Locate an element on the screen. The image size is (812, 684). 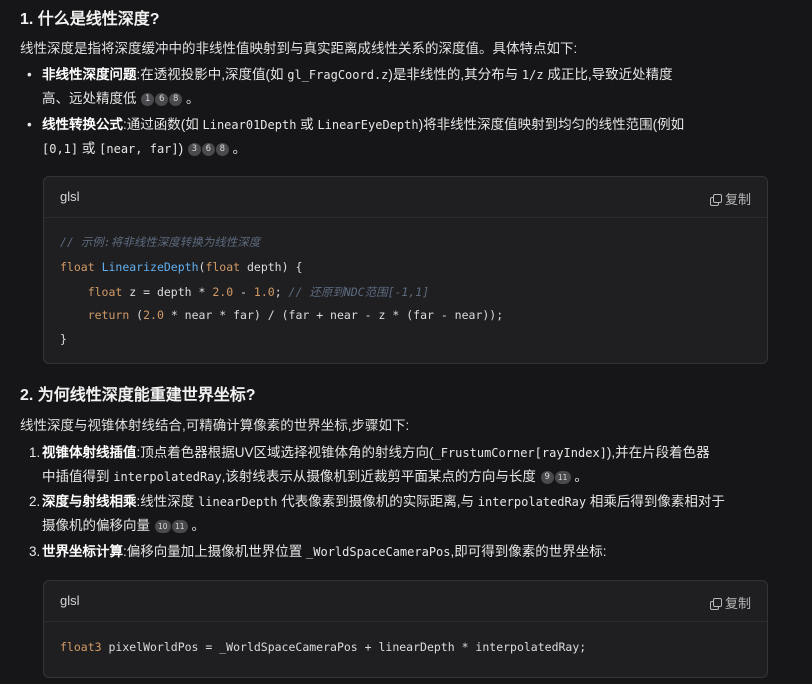
item-text: :通过函数(如 is located at coordinates (163, 124).